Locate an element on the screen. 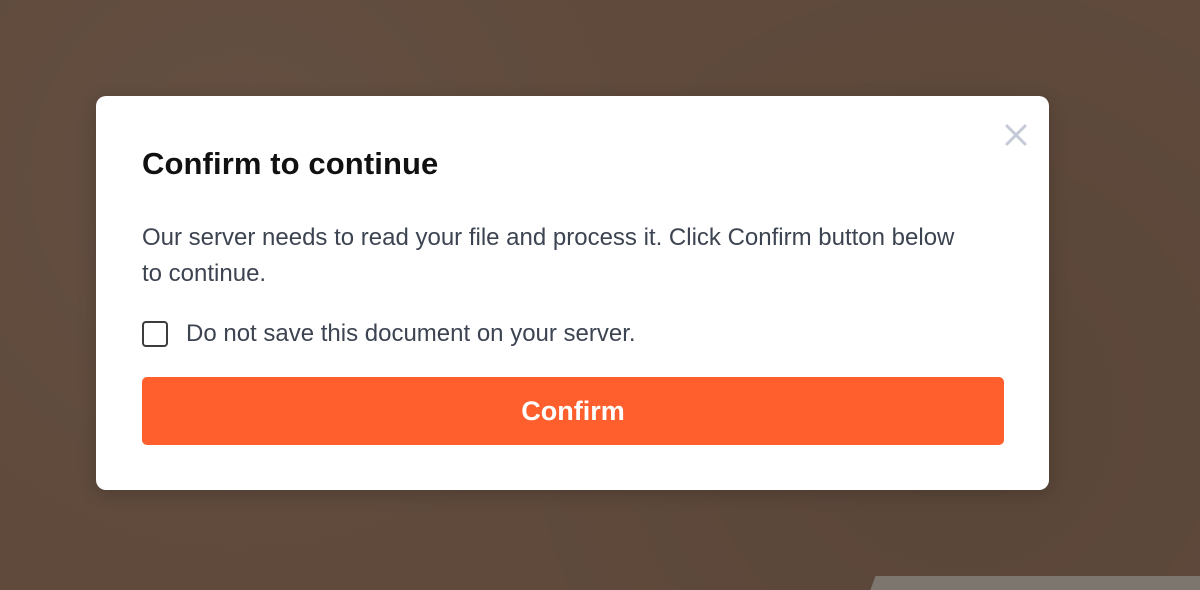  do-not-save-checkbox is located at coordinates (155, 334).